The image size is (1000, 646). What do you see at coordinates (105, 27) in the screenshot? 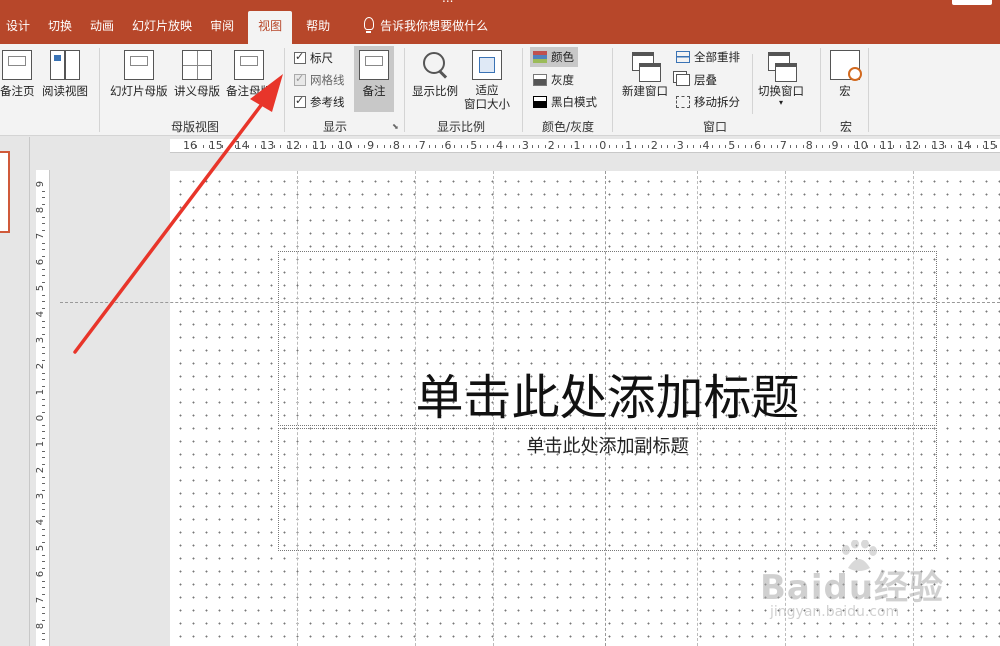
I see `tab-animations: 动画` at bounding box center [105, 27].